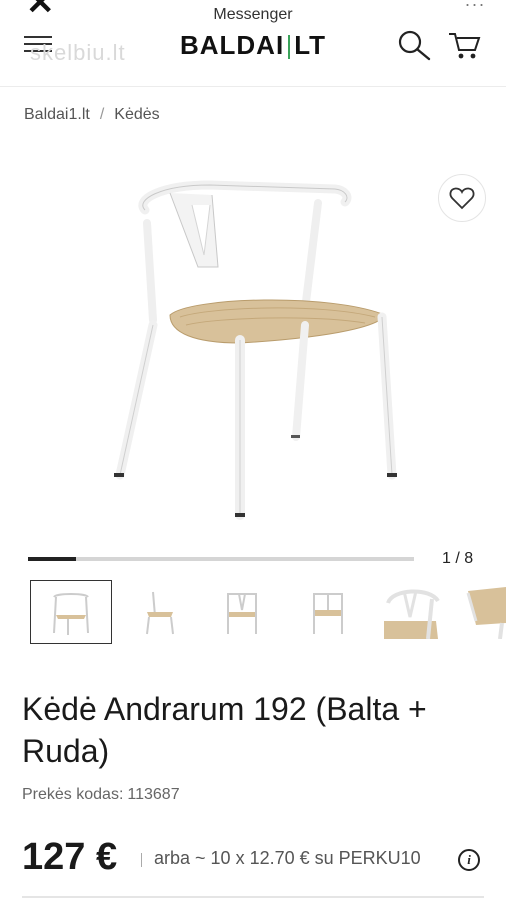 The height and width of the screenshot is (900, 506). I want to click on top-bar: ✕ Messenger ... skelbiu.lt BALDAI LT, so click(253, 43).